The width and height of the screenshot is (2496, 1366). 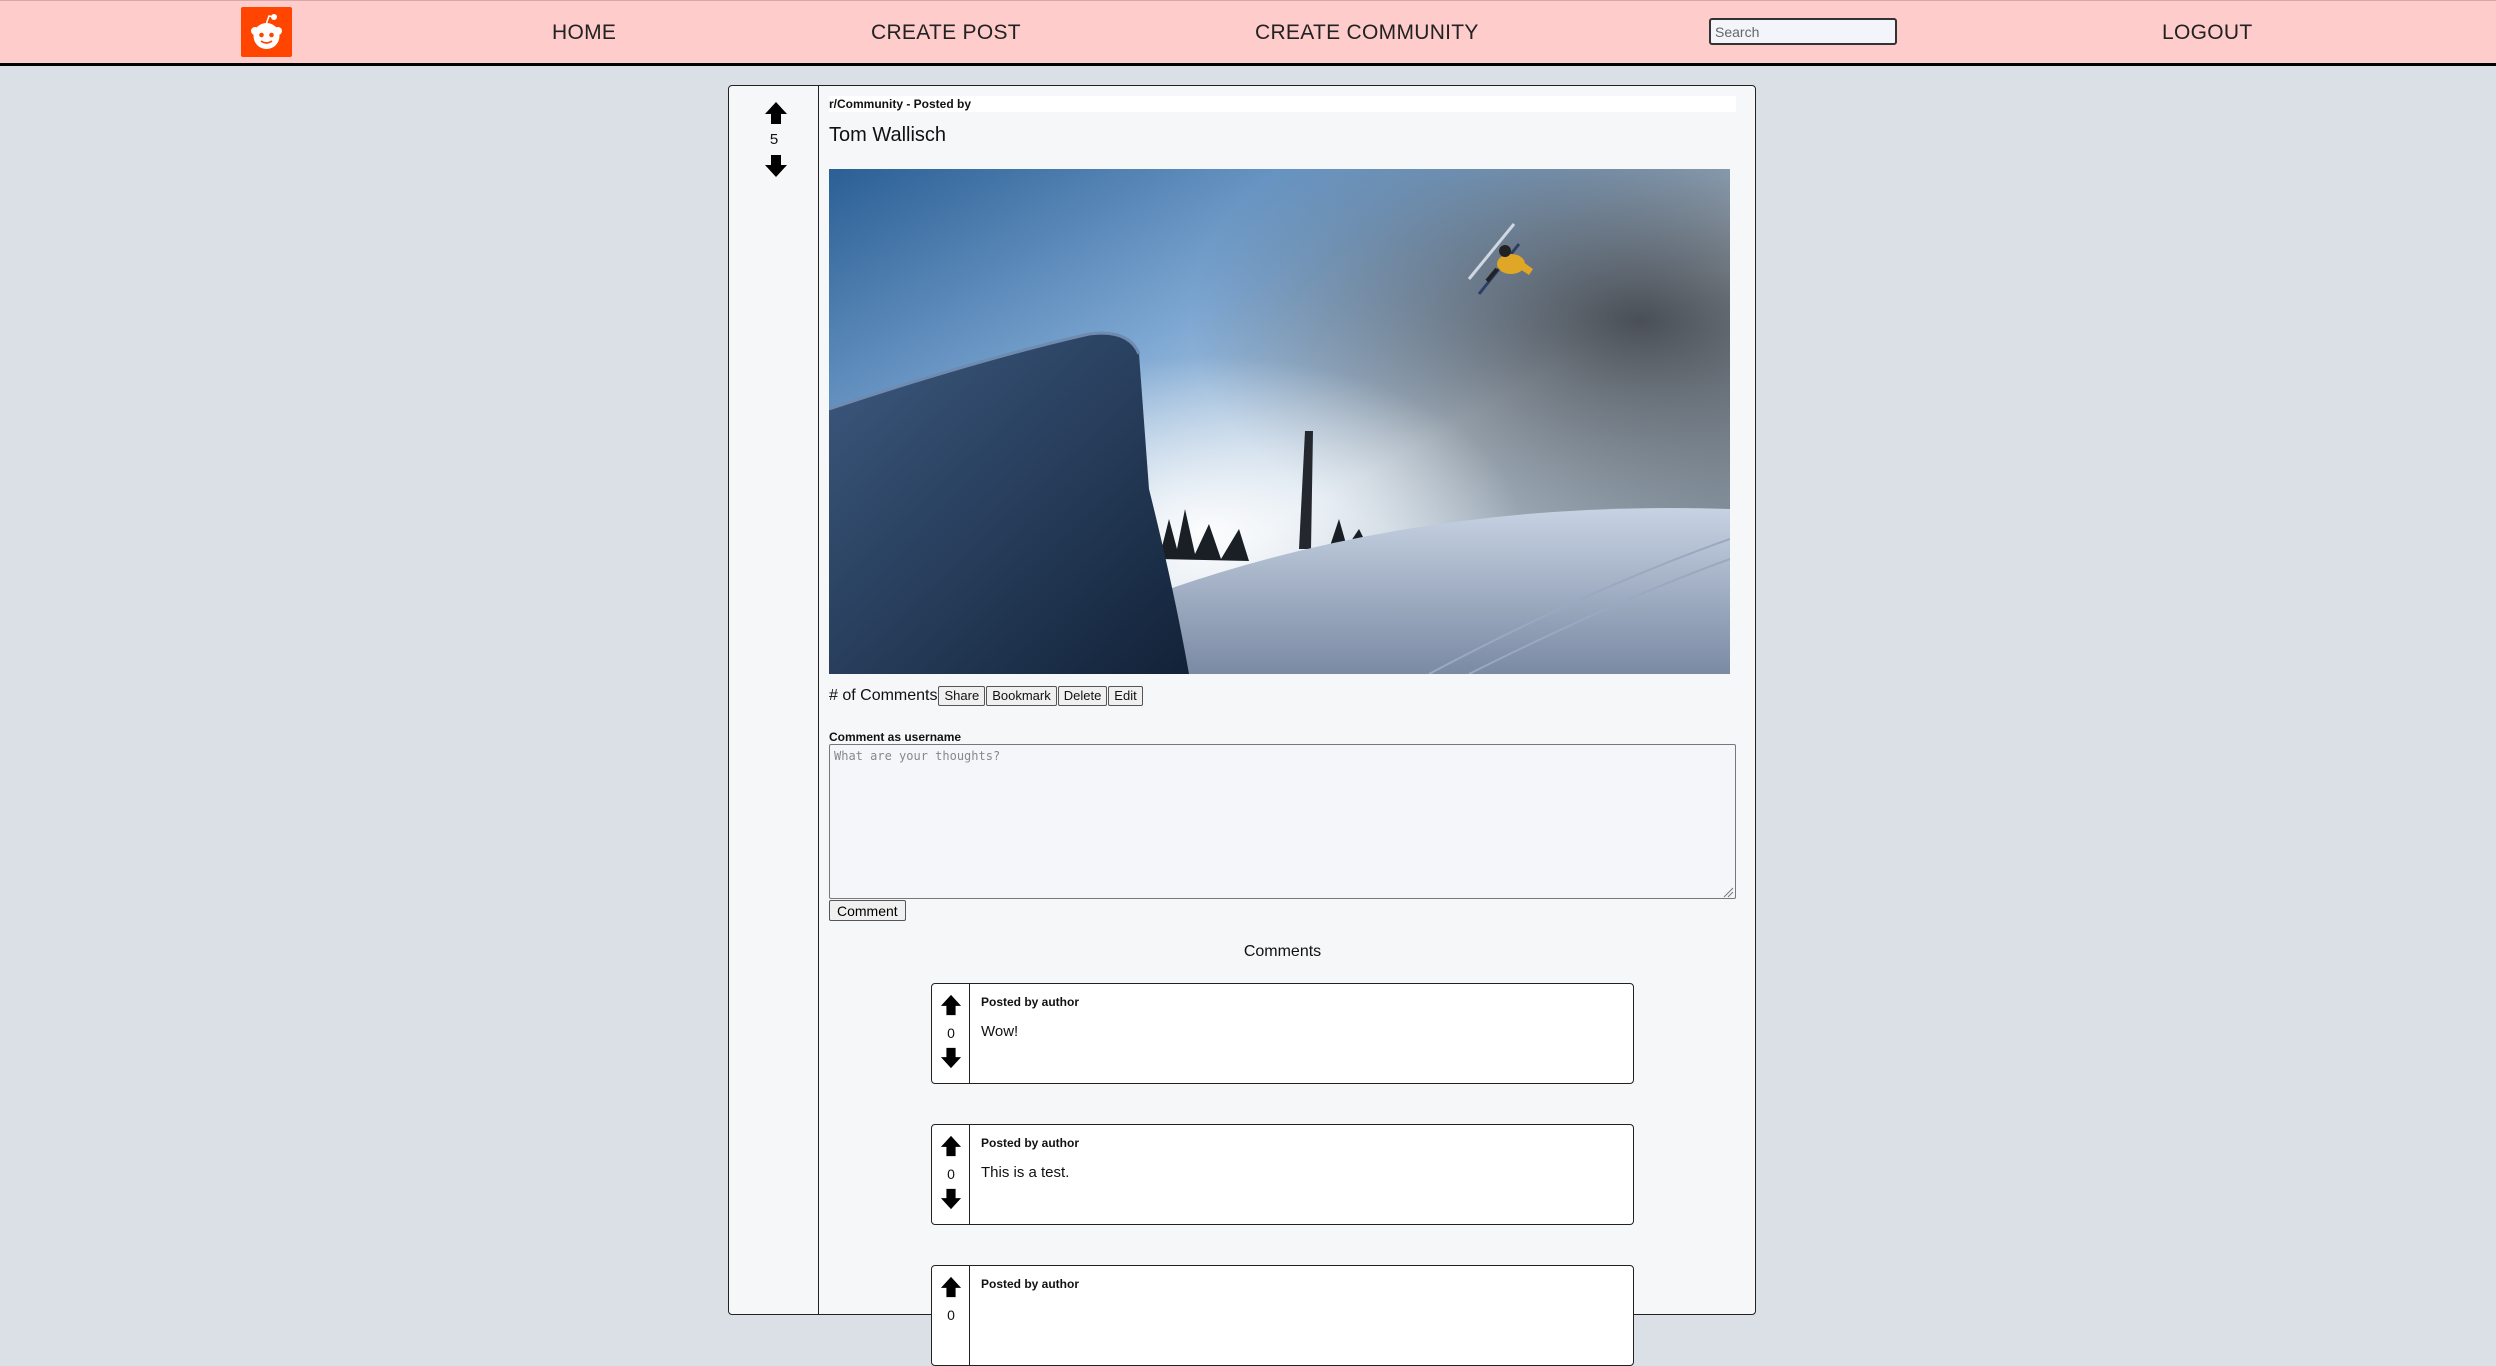 I want to click on top-navbar: HOME CREATE POST CREATE COMMUNITY LOGOUT, so click(x=1248, y=33).